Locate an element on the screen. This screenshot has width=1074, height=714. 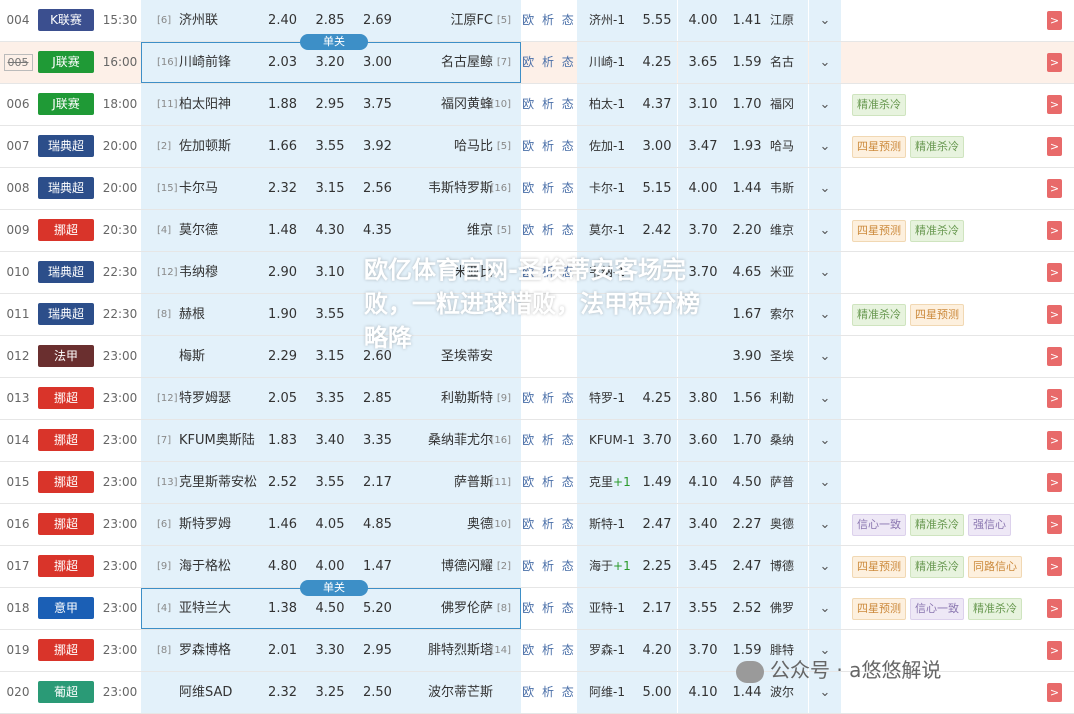
handicap-odds-2: 3.60 is located at coordinates (703, 440).